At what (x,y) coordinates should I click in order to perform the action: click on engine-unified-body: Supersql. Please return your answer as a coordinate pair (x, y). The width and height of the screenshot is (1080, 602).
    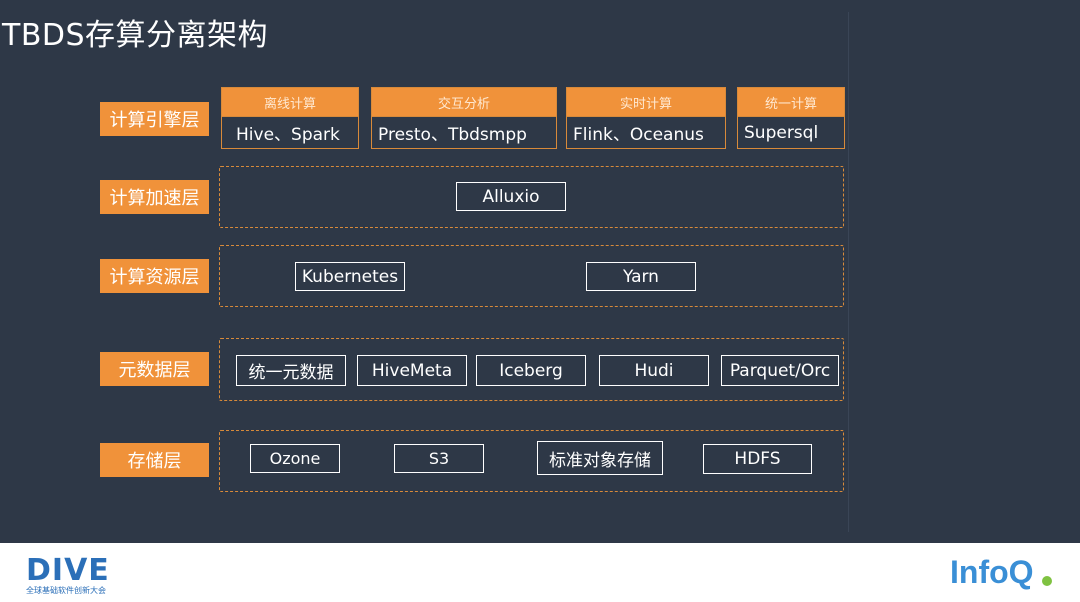
    Looking at the image, I should click on (791, 132).